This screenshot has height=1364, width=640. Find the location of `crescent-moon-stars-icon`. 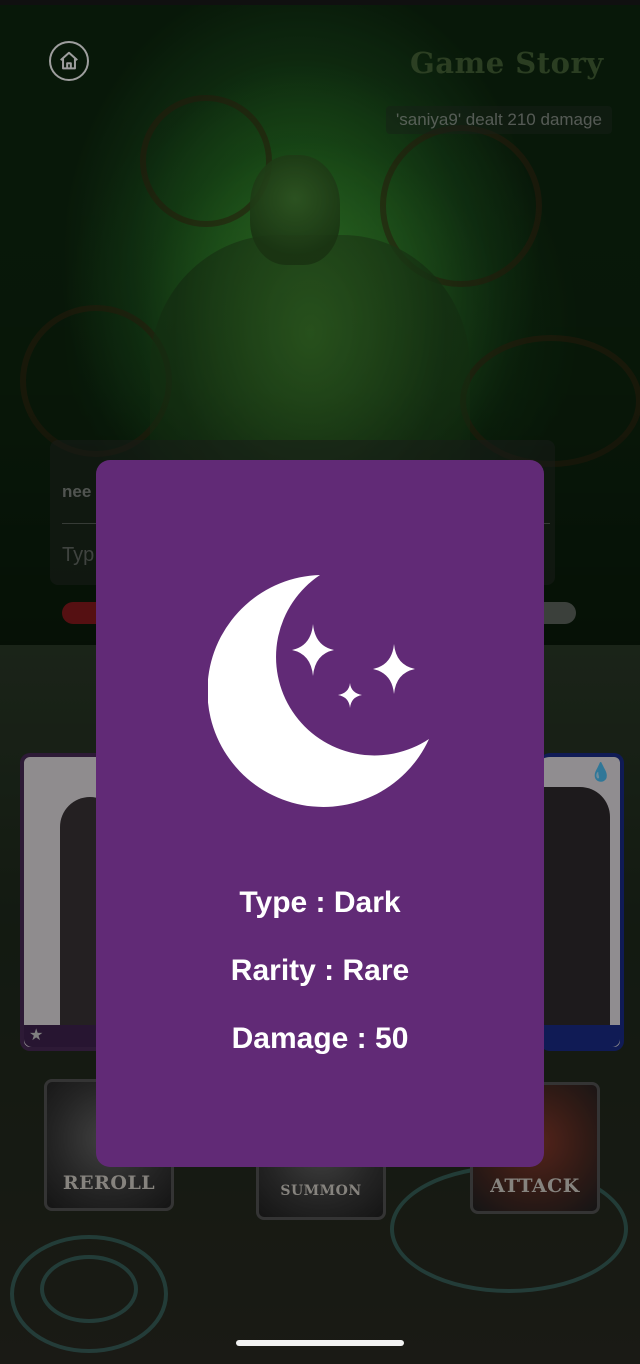

crescent-moon-stars-icon is located at coordinates (318, 691).